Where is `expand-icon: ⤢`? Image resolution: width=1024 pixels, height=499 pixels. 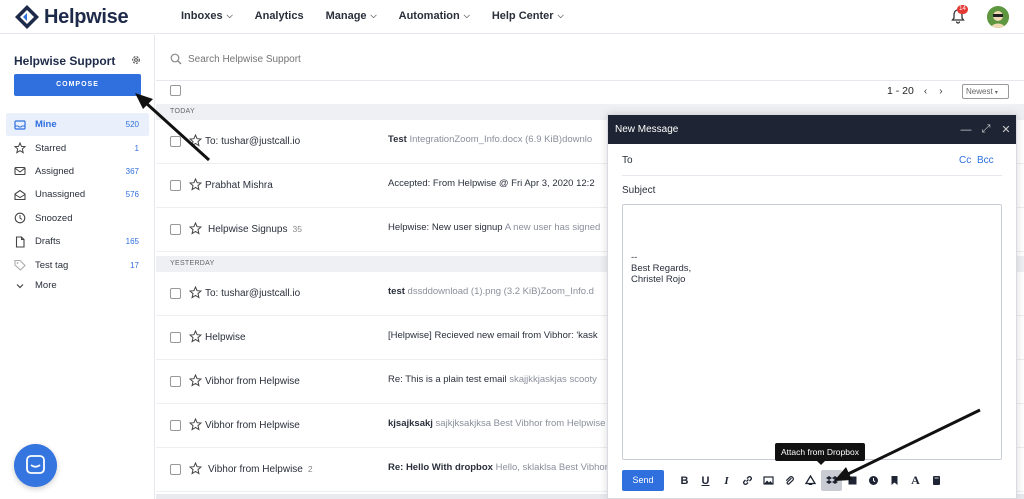
expand-icon: ⤢ is located at coordinates (986, 129).